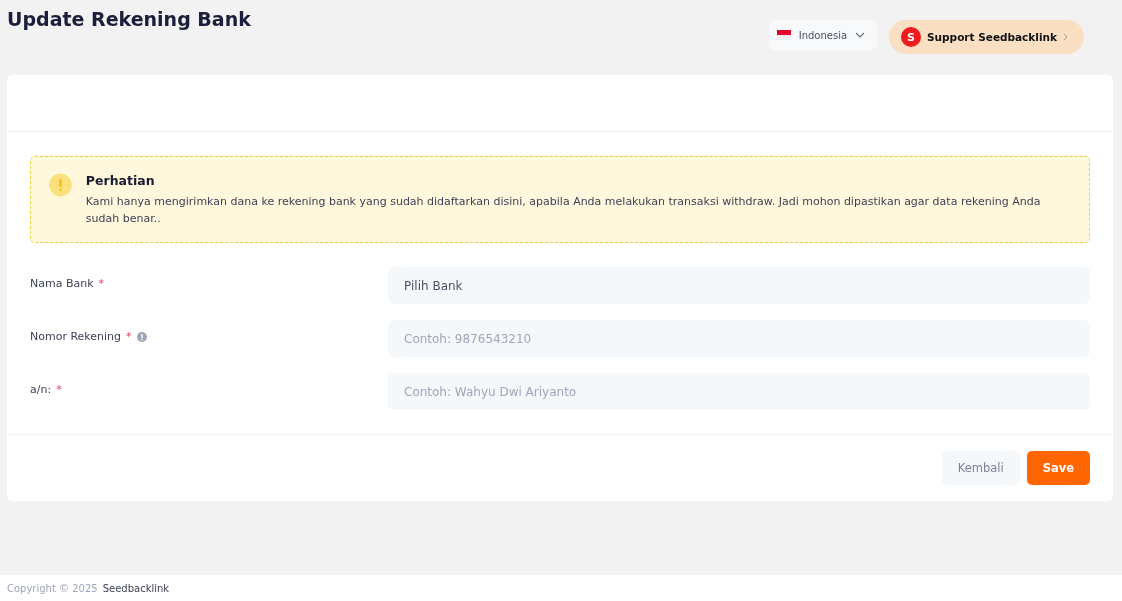  I want to click on warning-icon, so click(60, 185).